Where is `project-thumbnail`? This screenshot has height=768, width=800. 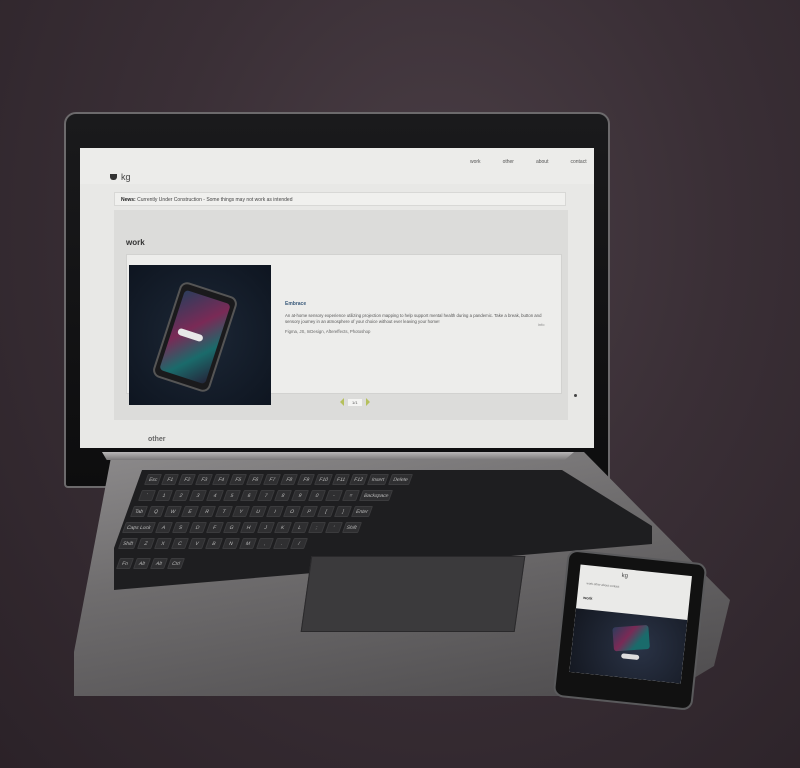
project-thumbnail is located at coordinates (200, 335).